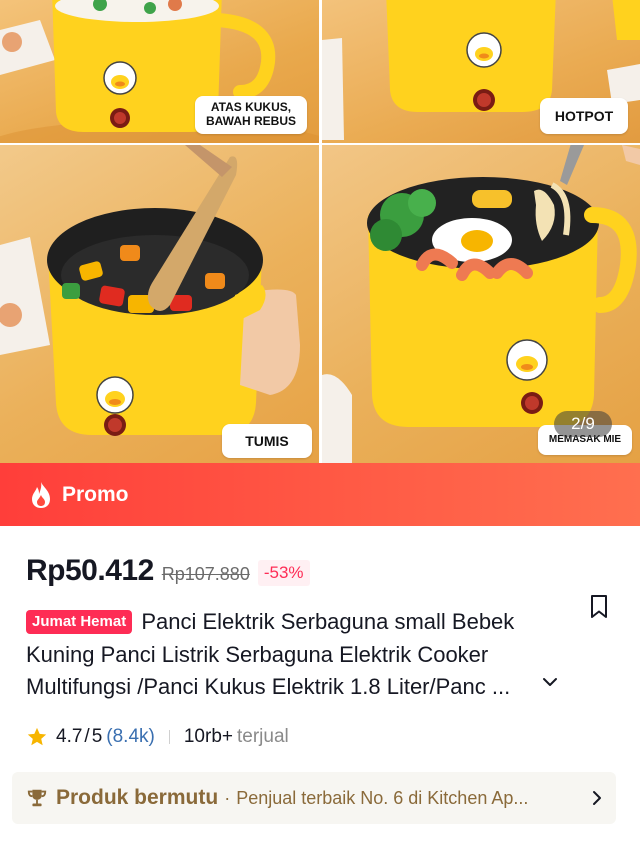 The height and width of the screenshot is (853, 640). Describe the element at coordinates (583, 424) in the screenshot. I see `image-counter: 2/9` at that location.